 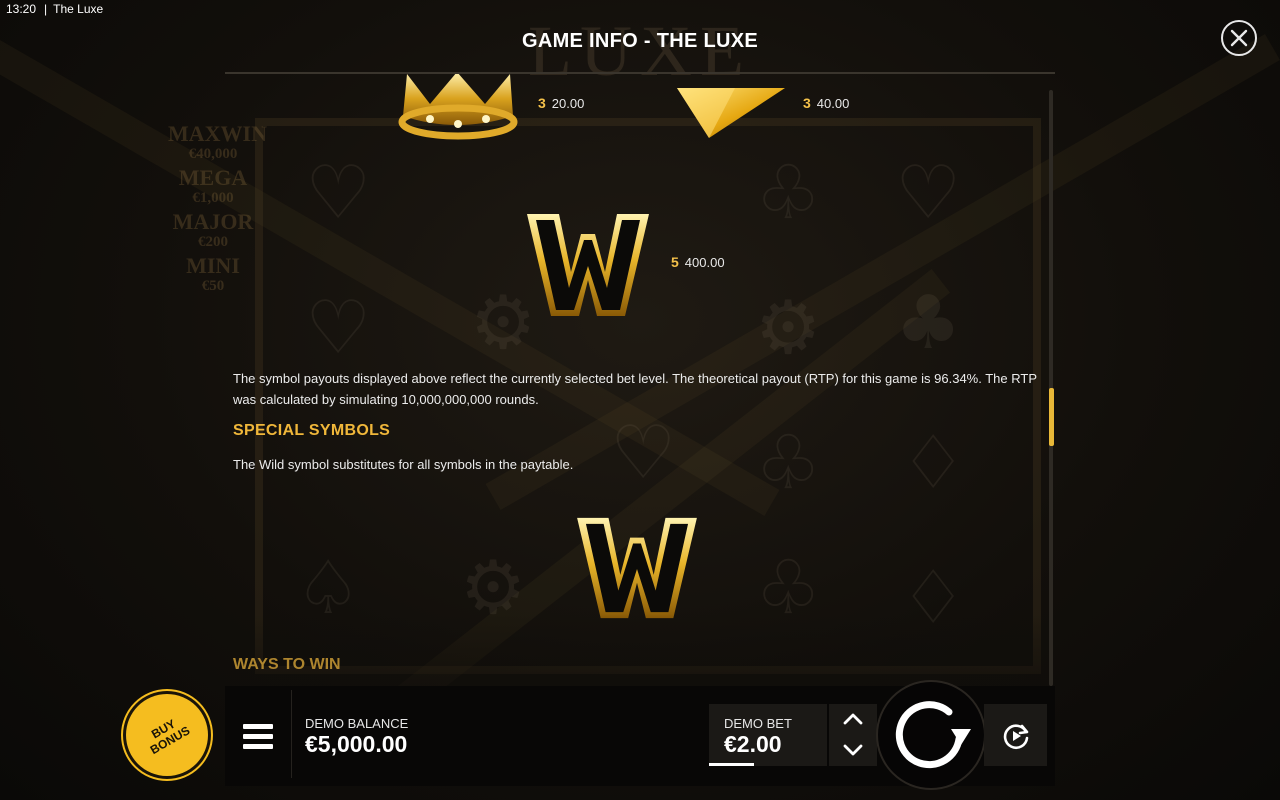 I want to click on autoplay-button, so click(x=1015, y=735).